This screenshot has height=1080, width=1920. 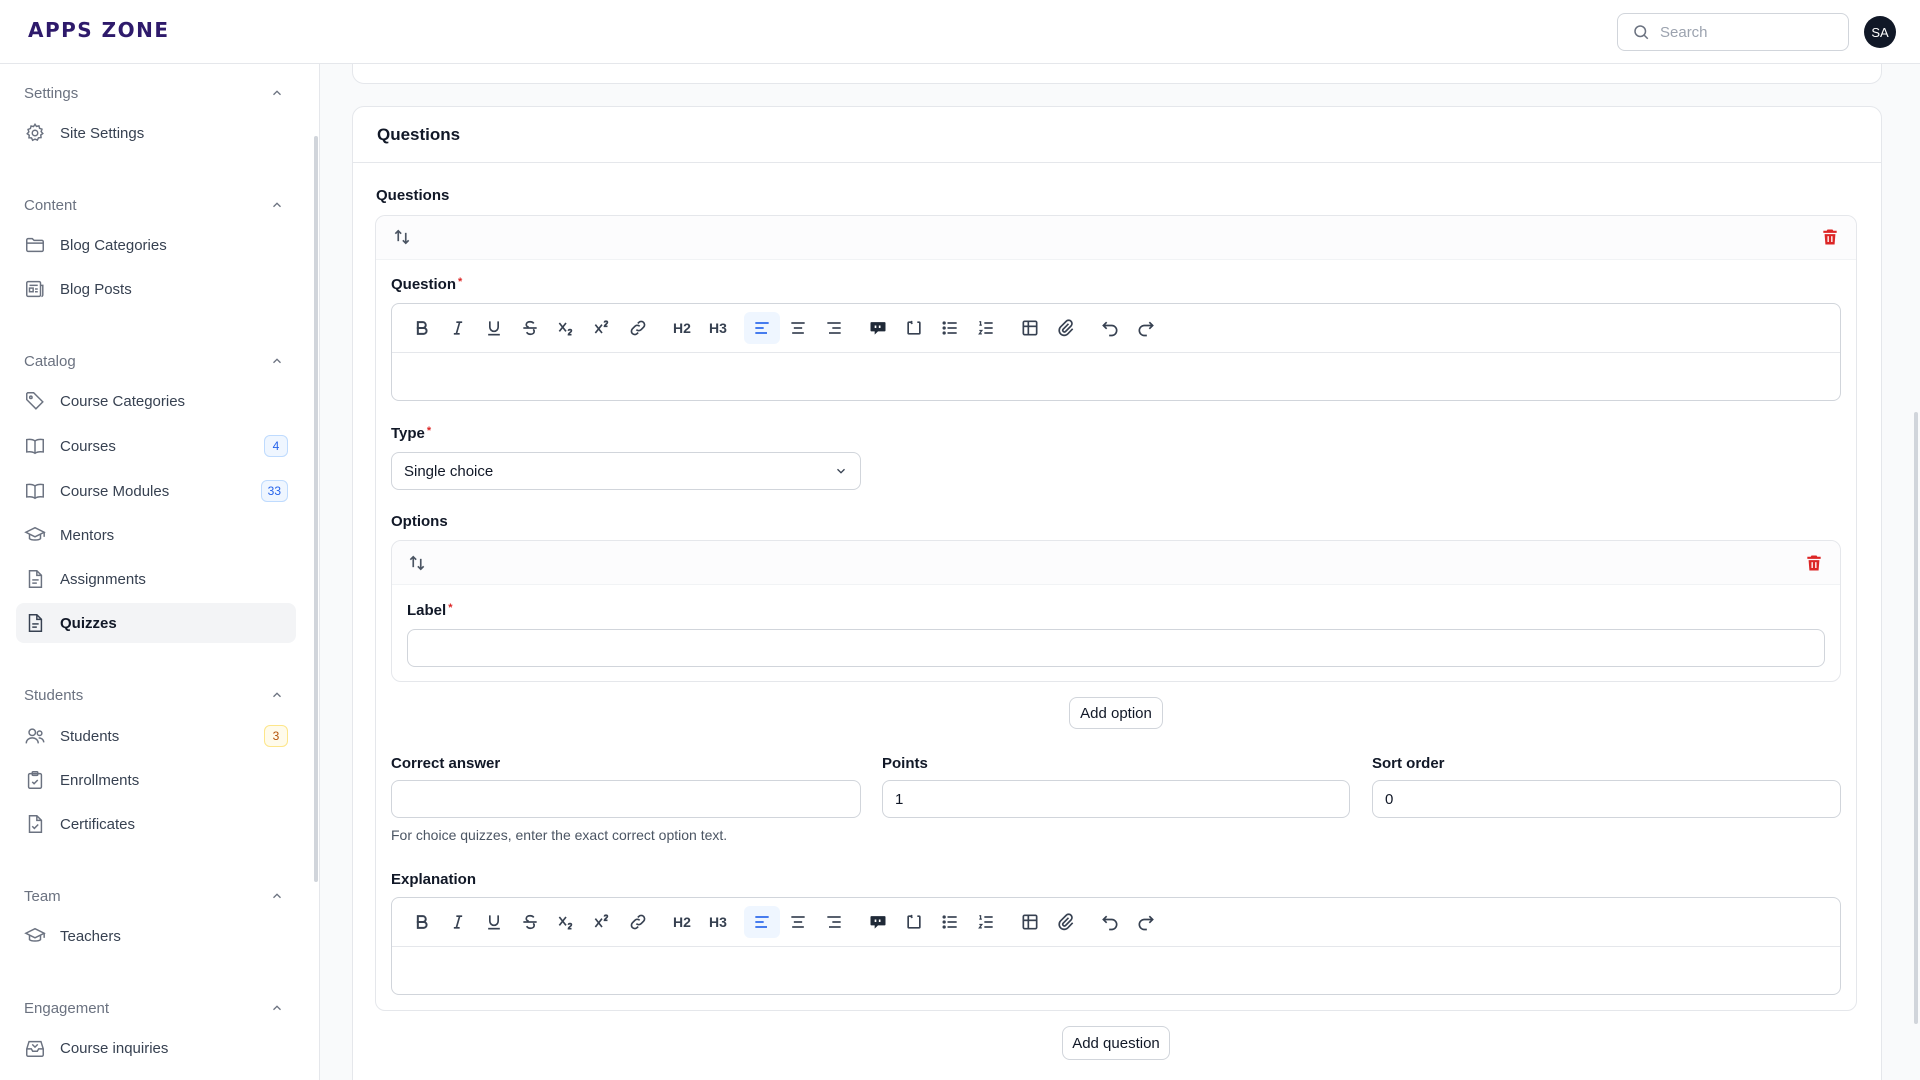 What do you see at coordinates (1606, 799) in the screenshot?
I see `sort-order-input: 0` at bounding box center [1606, 799].